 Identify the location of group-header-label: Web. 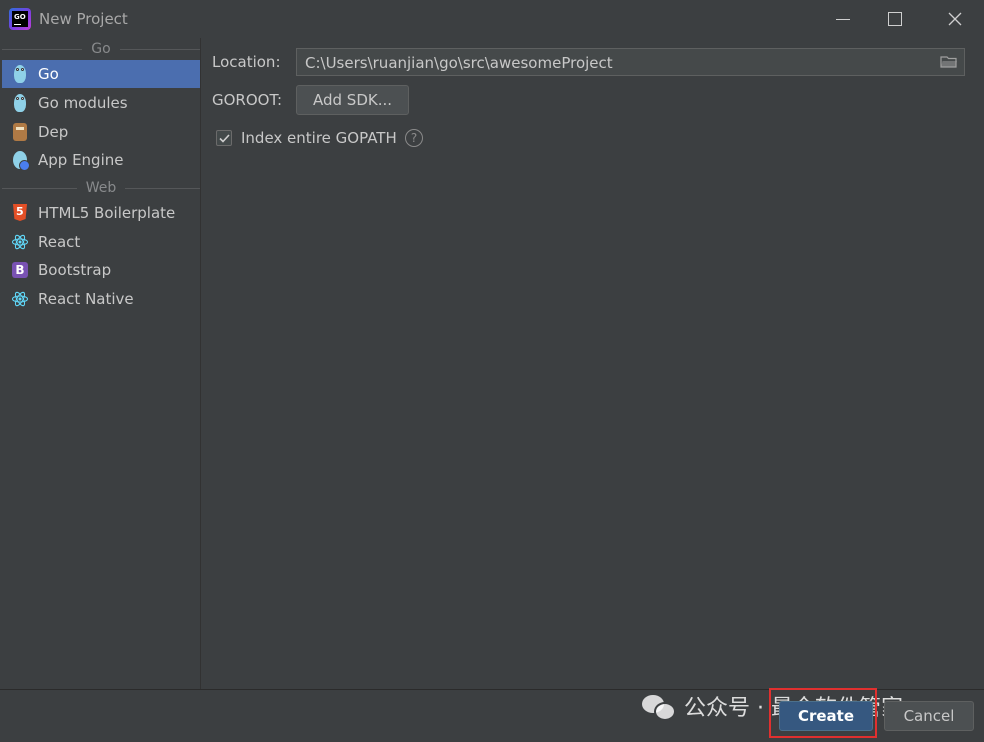
(101, 188).